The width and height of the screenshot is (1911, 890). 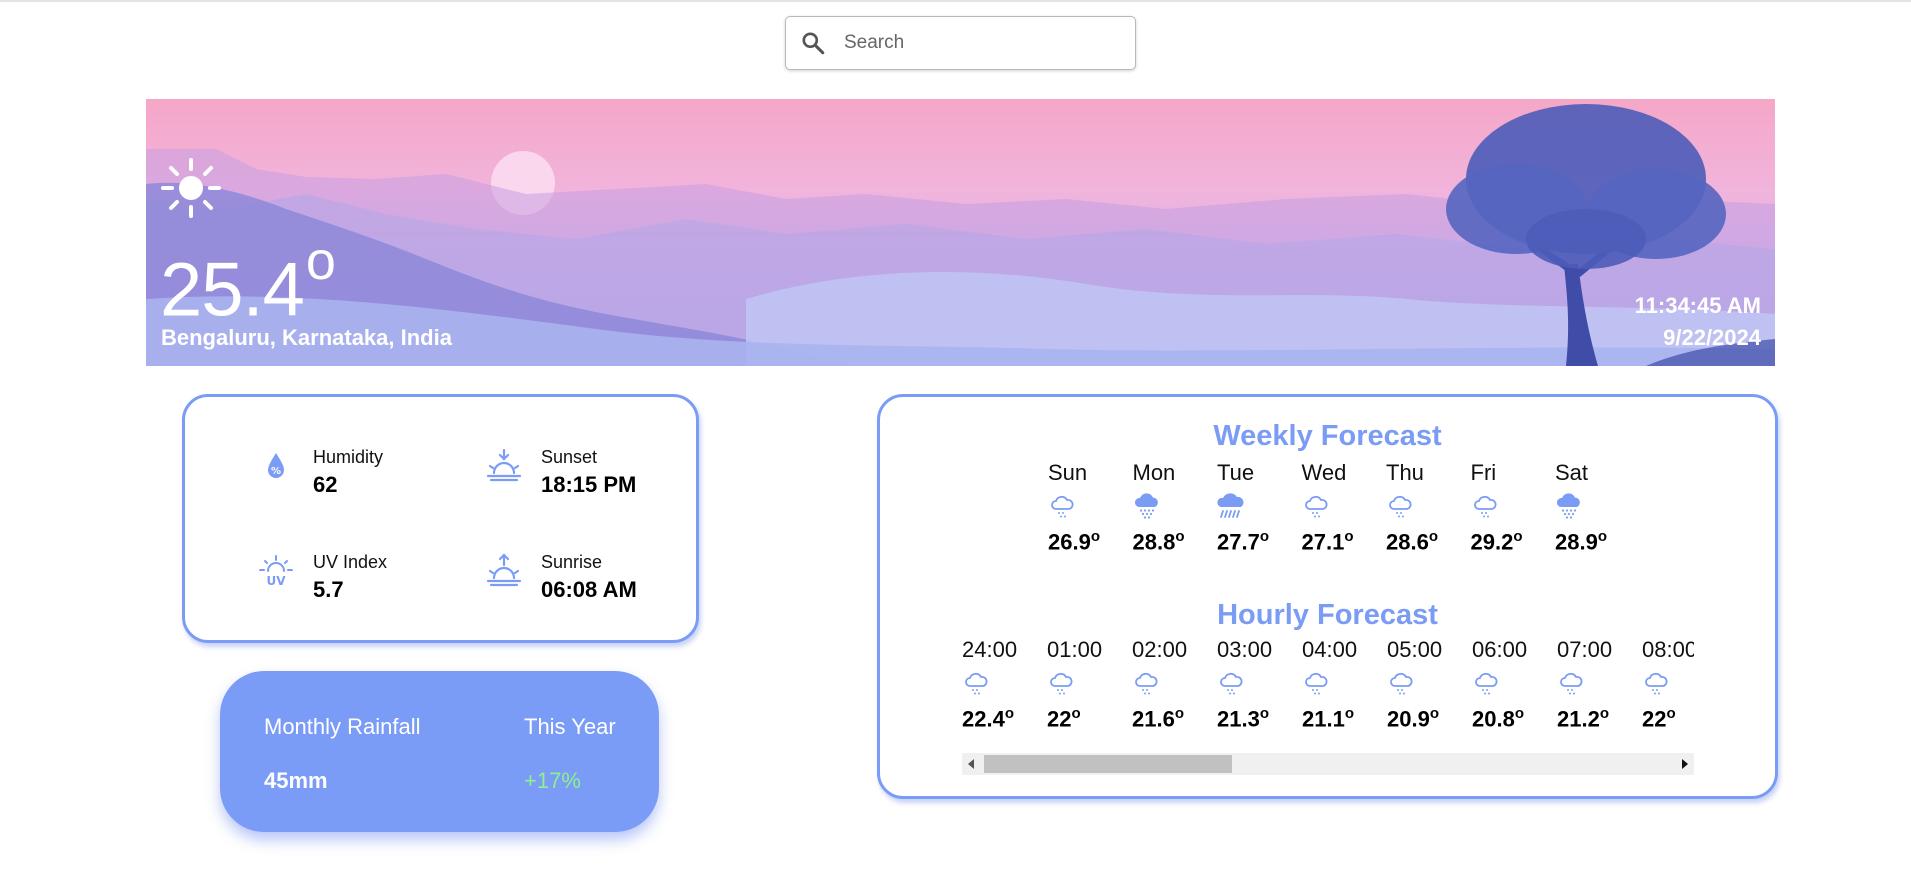 What do you see at coordinates (1511, 507) in the screenshot?
I see `forecast-day: Fri 29.2o` at bounding box center [1511, 507].